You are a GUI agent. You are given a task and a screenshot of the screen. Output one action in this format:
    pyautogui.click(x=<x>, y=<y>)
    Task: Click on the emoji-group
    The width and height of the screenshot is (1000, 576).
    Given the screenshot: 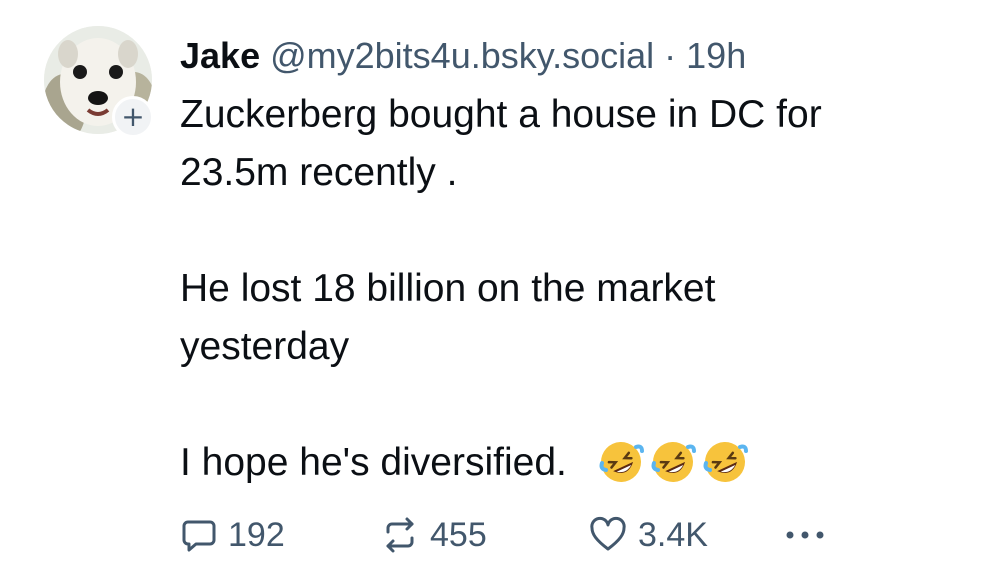 What is the action you would take?
    pyautogui.click(x=673, y=462)
    